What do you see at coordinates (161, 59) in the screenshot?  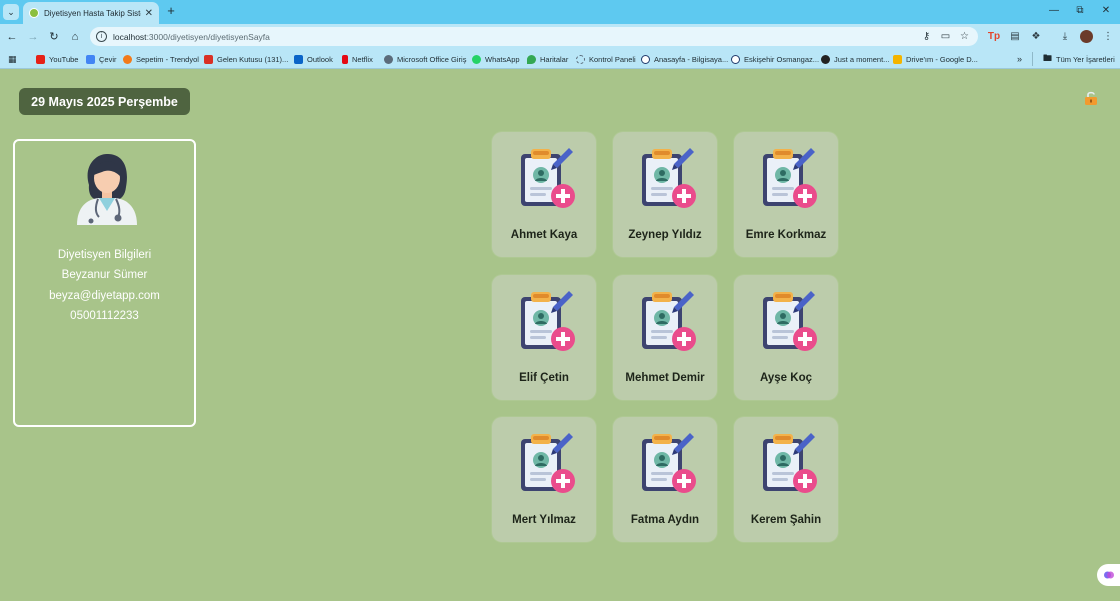 I see `bookmark-trendyol: Sepetim - Trendyol` at bounding box center [161, 59].